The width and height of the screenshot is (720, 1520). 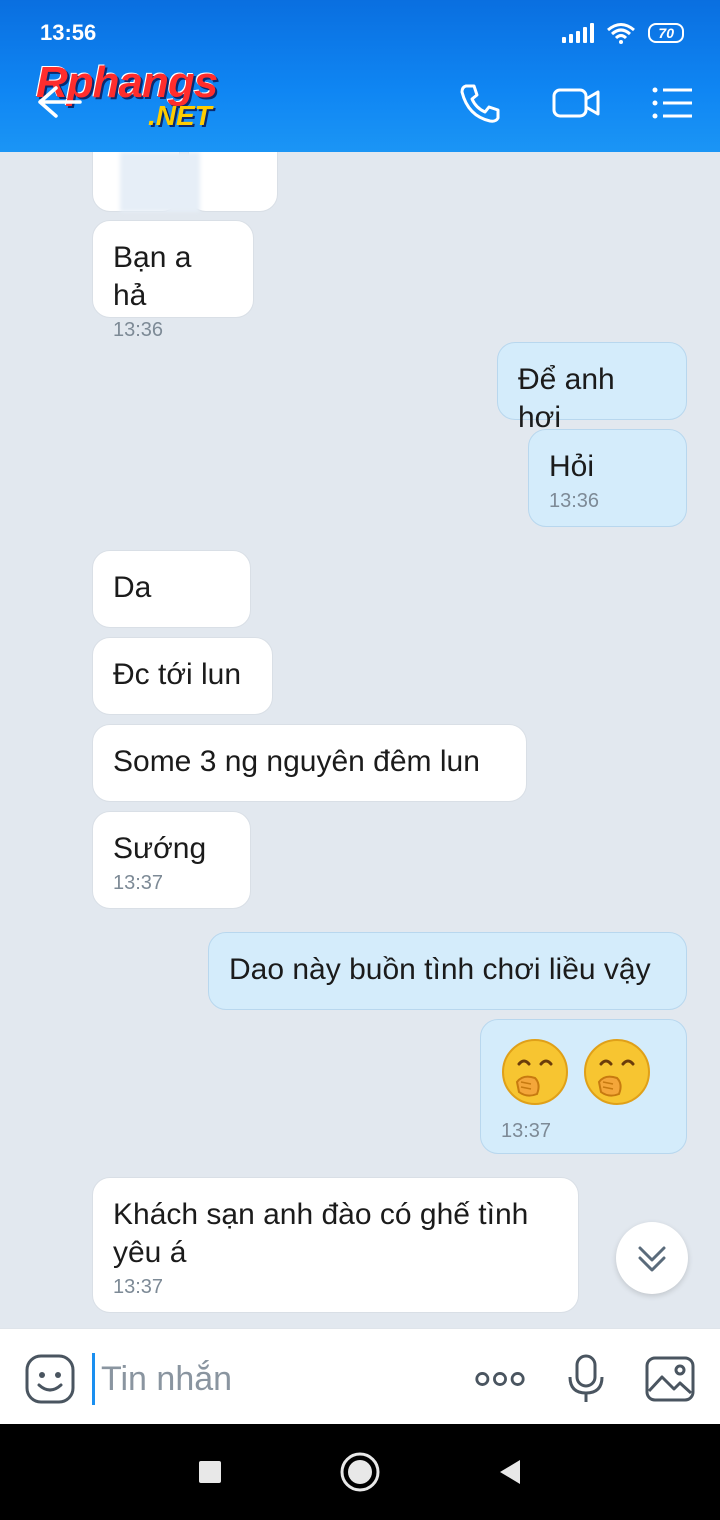 What do you see at coordinates (586, 1379) in the screenshot?
I see `mic-icon` at bounding box center [586, 1379].